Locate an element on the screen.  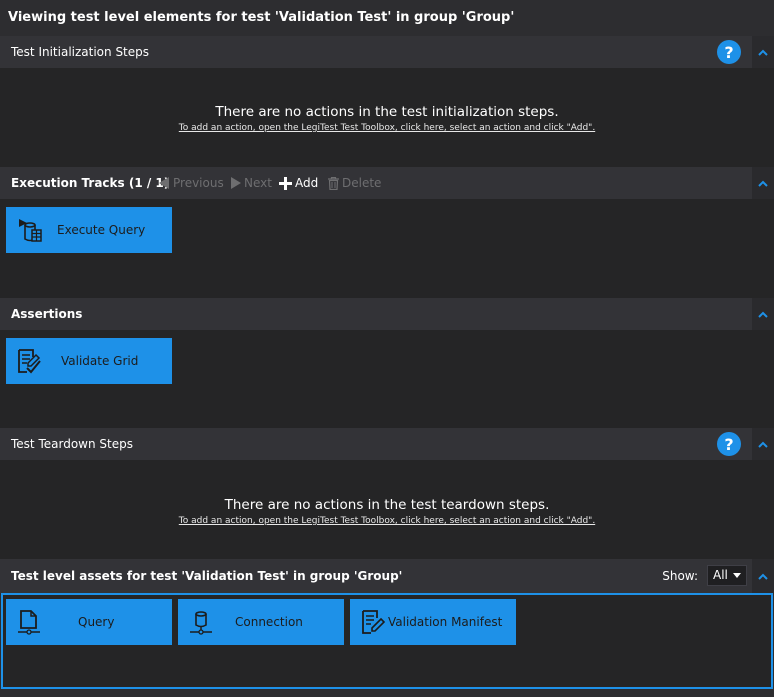
tracks-collapse-button is located at coordinates (763, 183).